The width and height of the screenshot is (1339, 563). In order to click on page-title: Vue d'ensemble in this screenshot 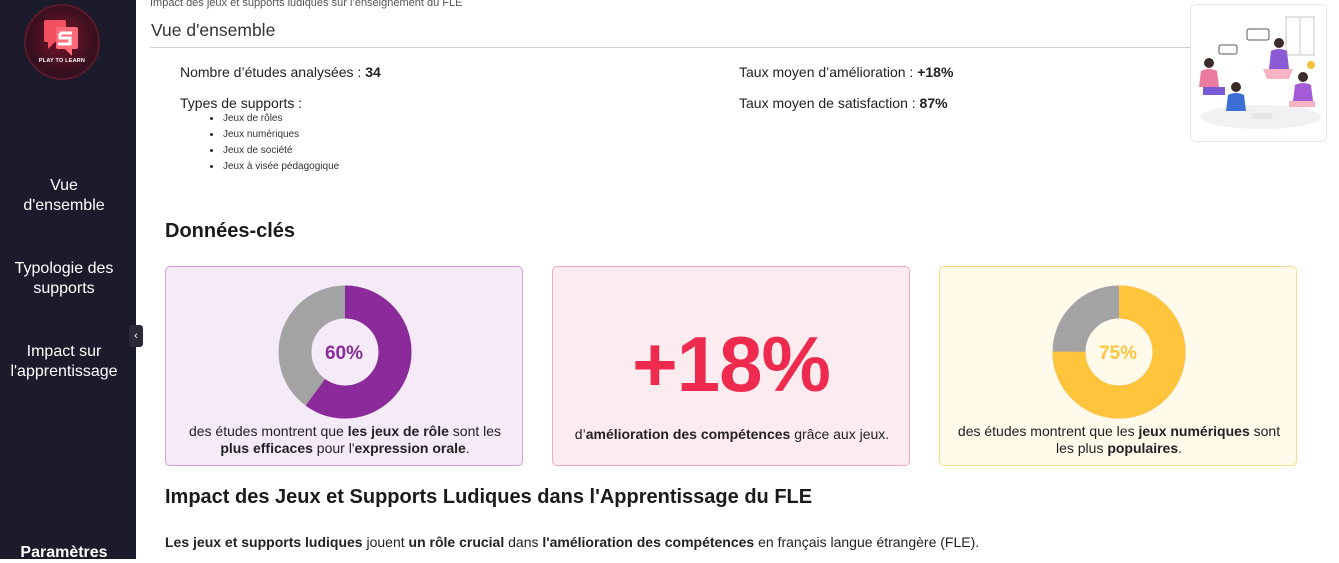, I will do `click(213, 30)`.